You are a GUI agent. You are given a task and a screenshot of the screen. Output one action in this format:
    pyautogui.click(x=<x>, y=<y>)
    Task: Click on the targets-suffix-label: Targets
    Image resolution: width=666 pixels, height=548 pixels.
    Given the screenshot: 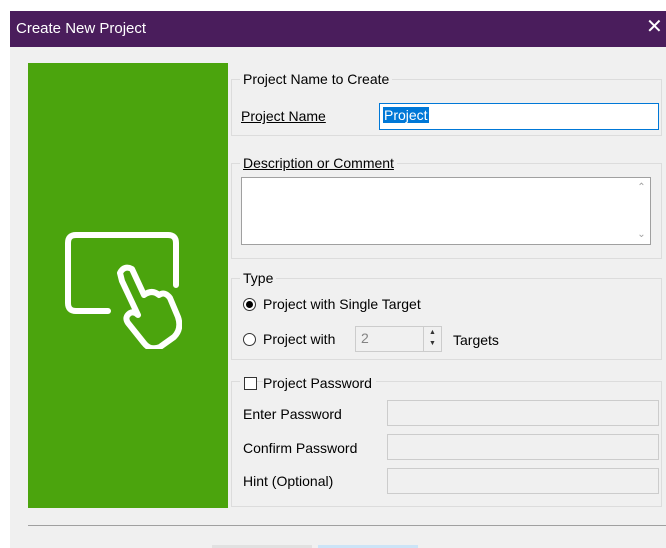 What is the action you would take?
    pyautogui.click(x=476, y=340)
    